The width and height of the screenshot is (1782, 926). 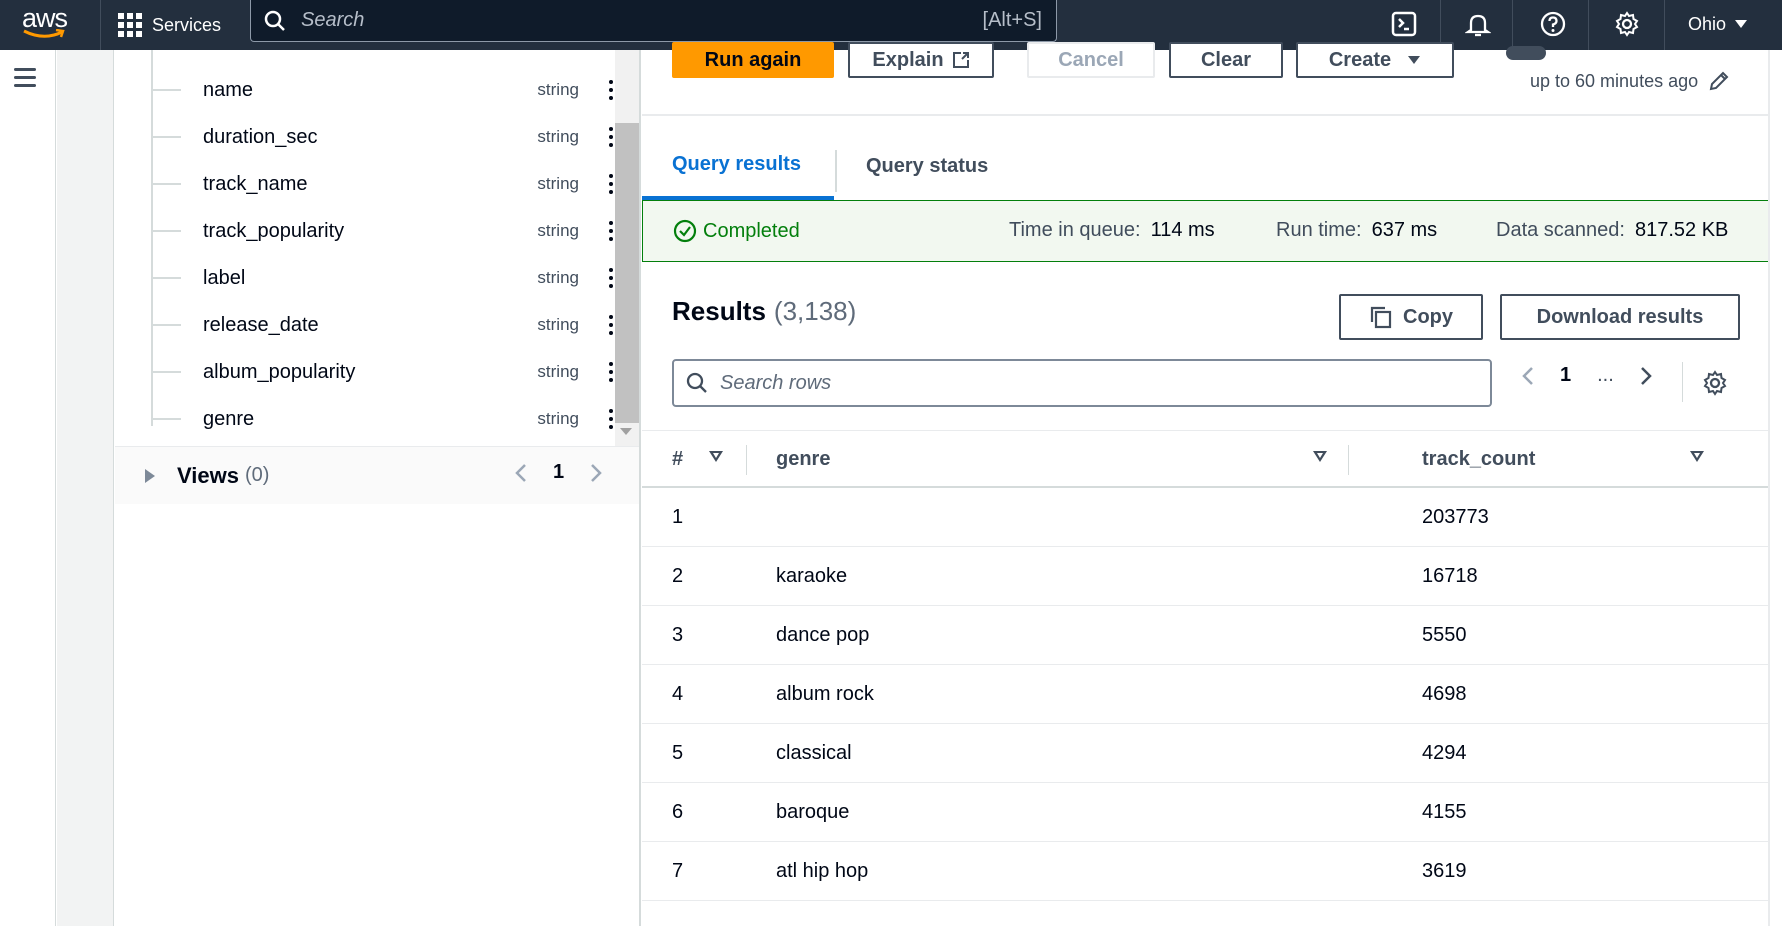 I want to click on table-row: 4 album rock 4698, so click(x=1206, y=694).